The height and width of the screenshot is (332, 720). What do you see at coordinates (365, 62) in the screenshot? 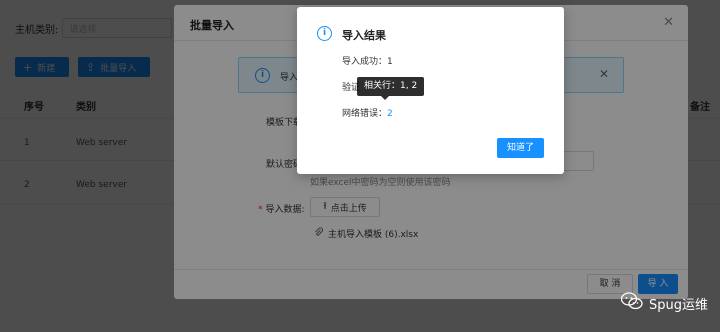
I see `success-label: 导入成功：` at bounding box center [365, 62].